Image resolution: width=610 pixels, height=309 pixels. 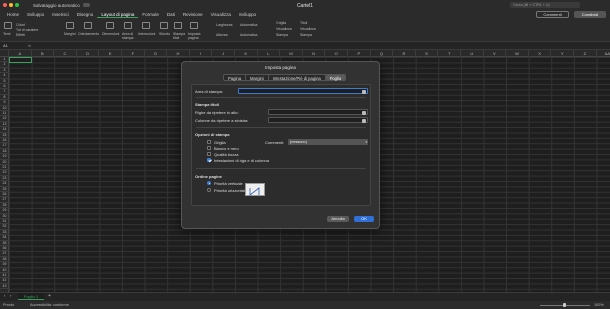 What do you see at coordinates (110, 25) in the screenshot?
I see `size-icon` at bounding box center [110, 25].